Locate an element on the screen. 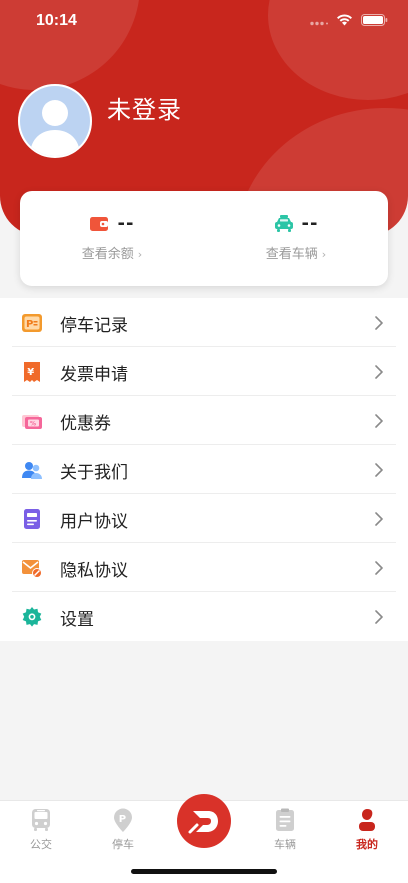  bus-icon is located at coordinates (41, 820).